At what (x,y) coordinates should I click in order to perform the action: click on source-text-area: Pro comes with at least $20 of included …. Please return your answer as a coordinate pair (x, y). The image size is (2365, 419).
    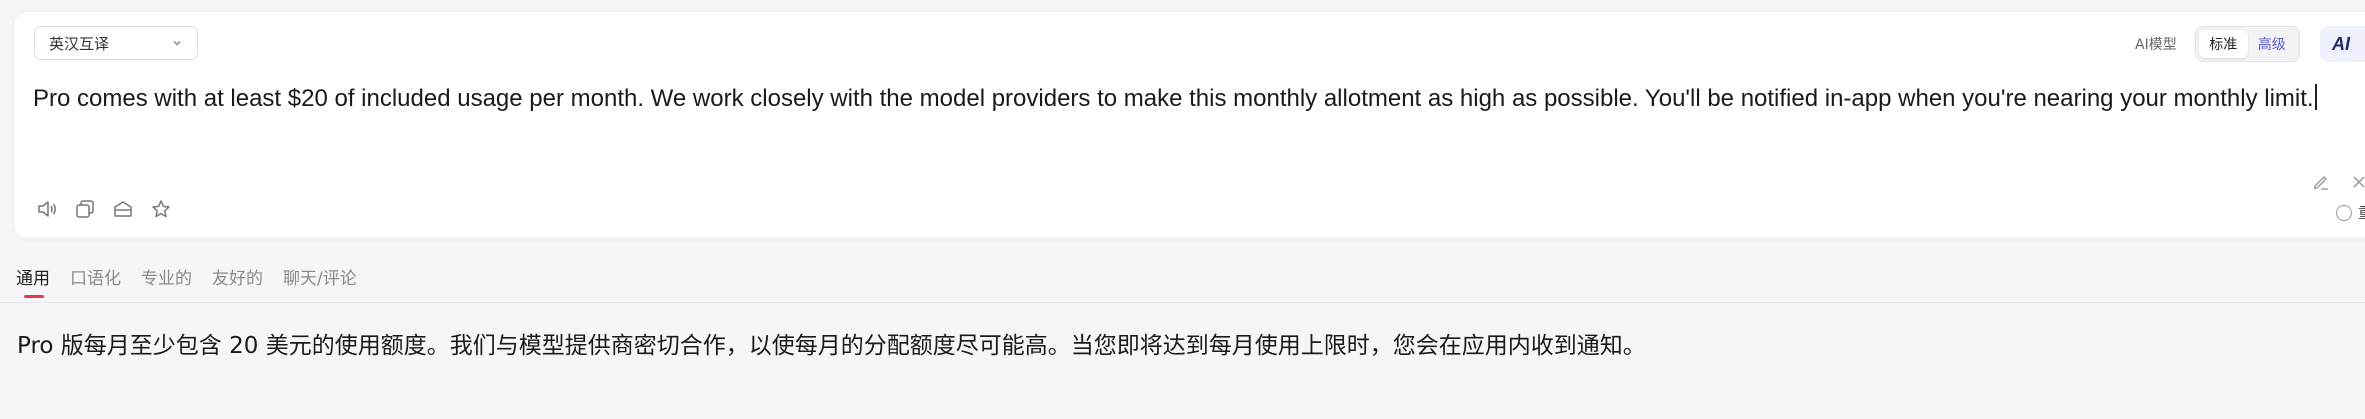
    Looking at the image, I should click on (1198, 98).